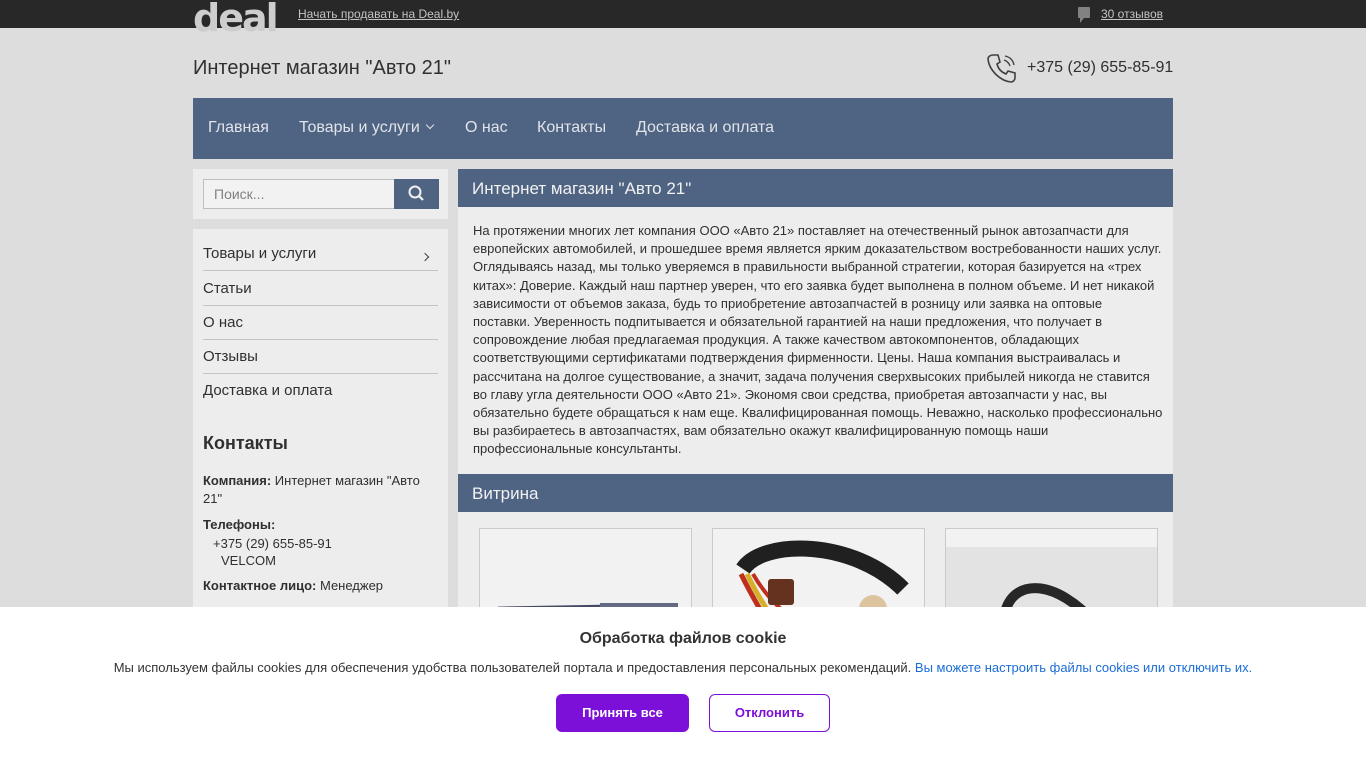 Image resolution: width=1366 pixels, height=768 pixels. Describe the element at coordinates (622, 713) in the screenshot. I see `accept-all-button: Принять все` at that location.